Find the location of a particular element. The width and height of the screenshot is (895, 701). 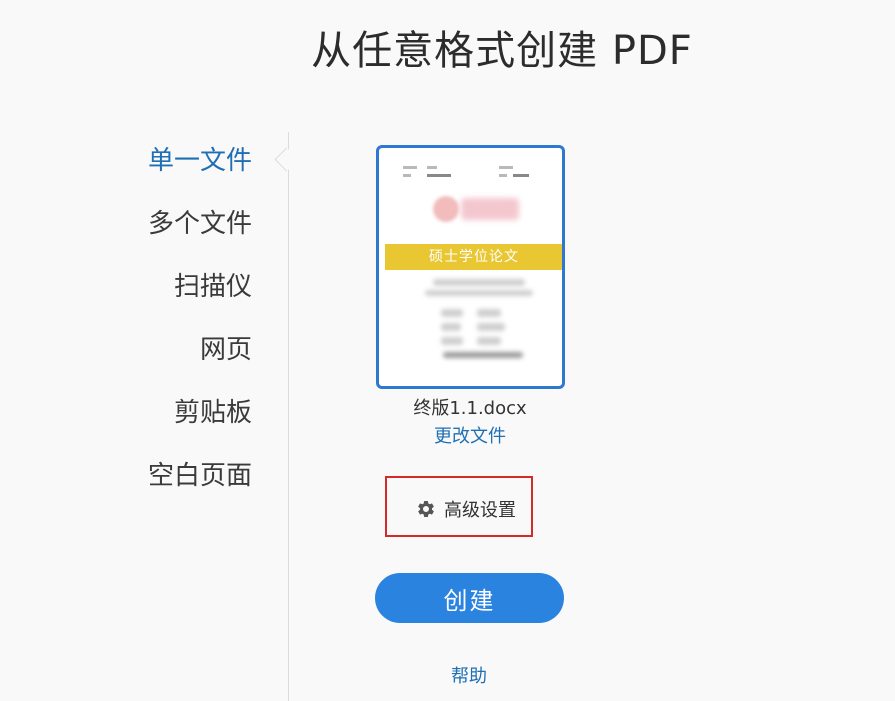

sidebar-item-multiple-files: 多个文件 is located at coordinates (176, 230).